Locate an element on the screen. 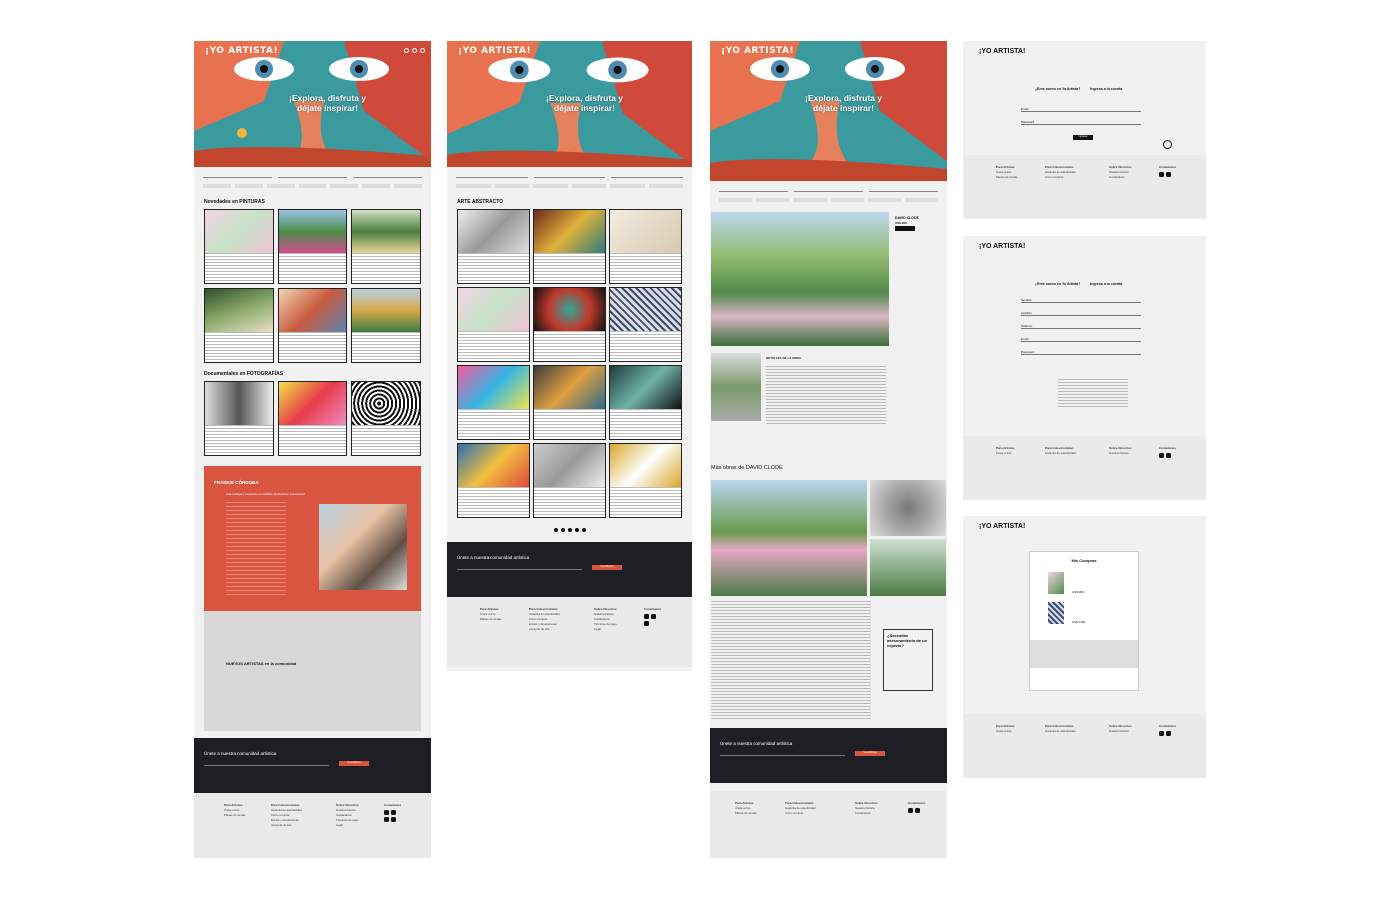 The width and height of the screenshot is (1400, 900). pinterest-icon is located at coordinates (393, 819).